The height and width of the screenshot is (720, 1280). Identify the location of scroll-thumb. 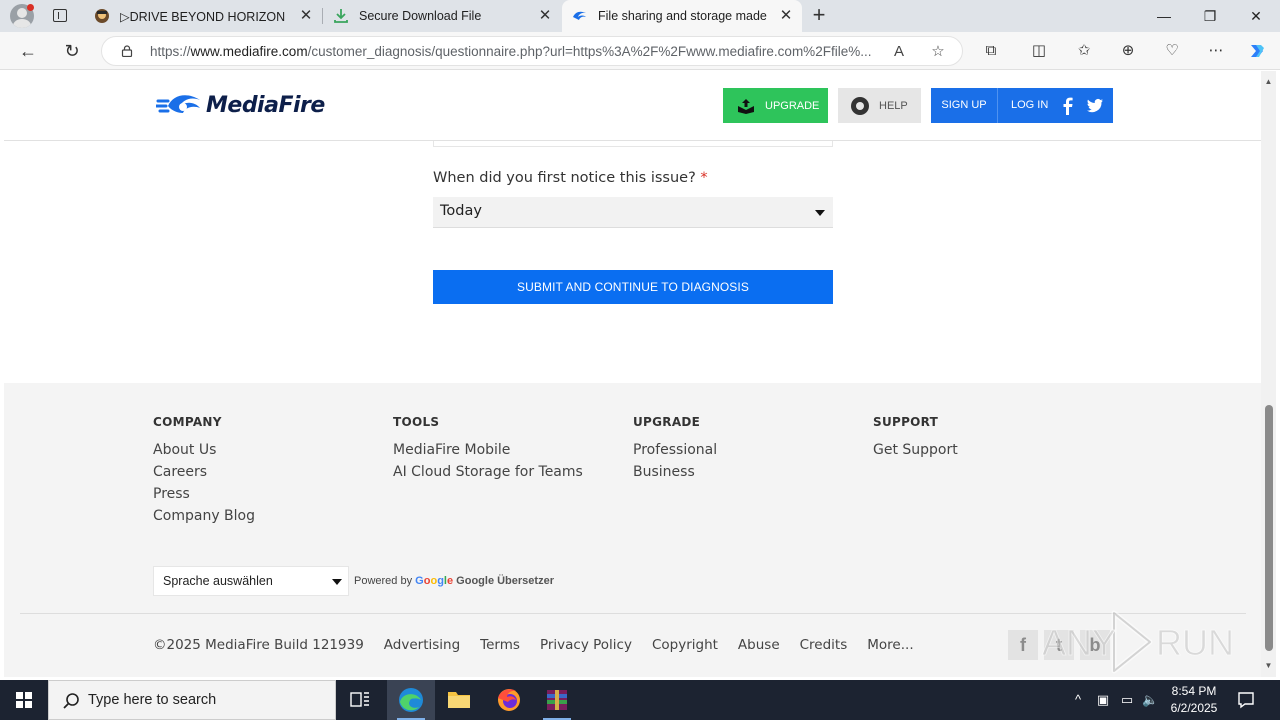
(1269, 528).